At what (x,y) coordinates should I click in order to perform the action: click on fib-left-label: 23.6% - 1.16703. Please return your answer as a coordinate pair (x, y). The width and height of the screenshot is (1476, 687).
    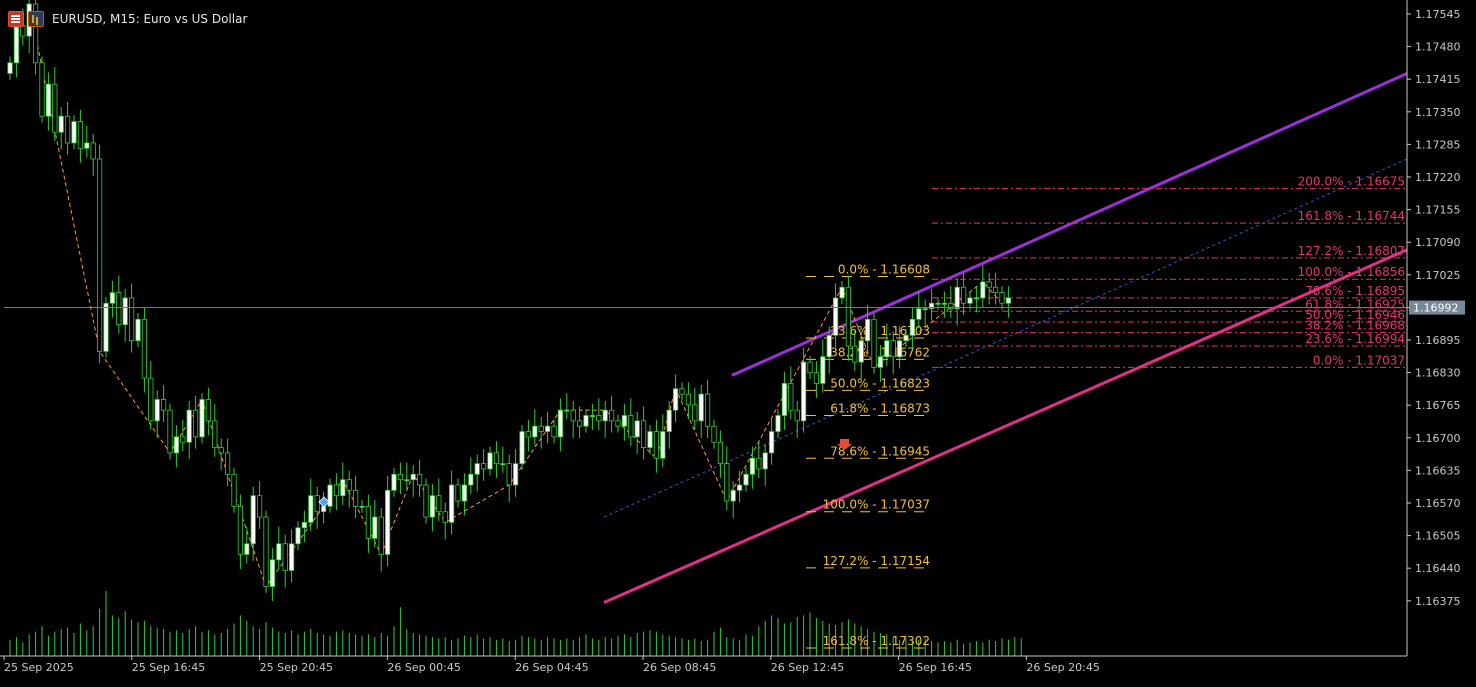
    Looking at the image, I should click on (880, 331).